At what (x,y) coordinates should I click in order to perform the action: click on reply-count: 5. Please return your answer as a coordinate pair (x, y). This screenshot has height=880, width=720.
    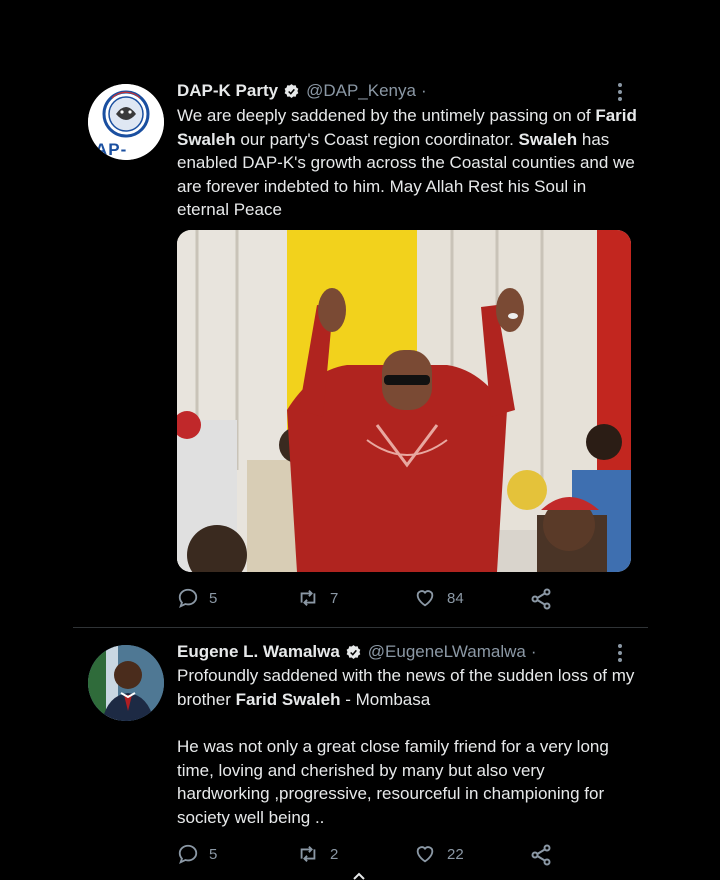
    Looking at the image, I should click on (213, 854).